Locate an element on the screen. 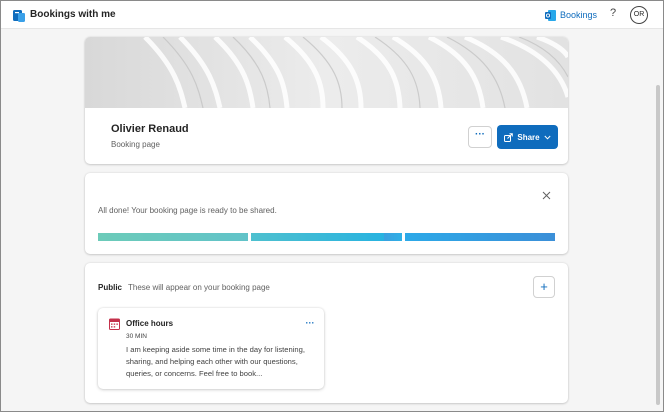  close-button is located at coordinates (546, 196).